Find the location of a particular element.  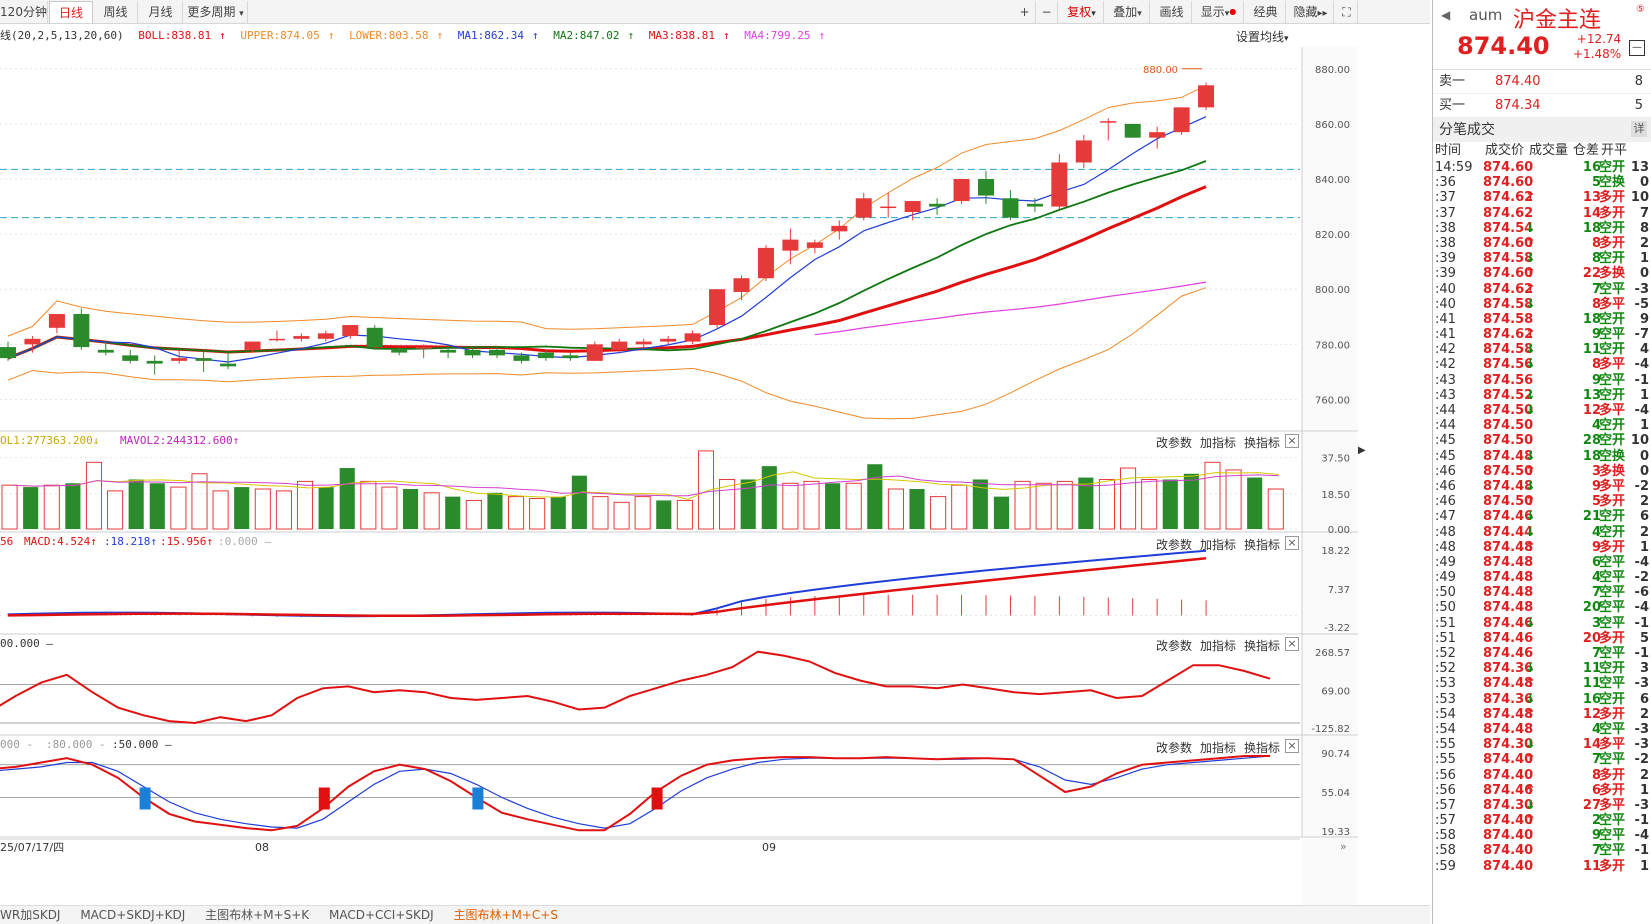

display-button: 显示▾● is located at coordinates (1219, 12).